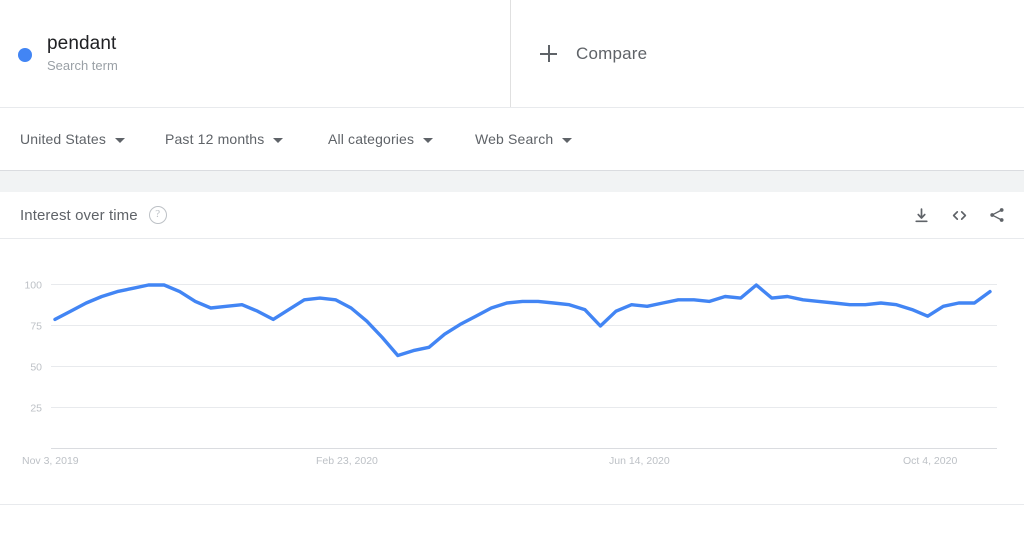  I want to click on share-icon, so click(997, 215).